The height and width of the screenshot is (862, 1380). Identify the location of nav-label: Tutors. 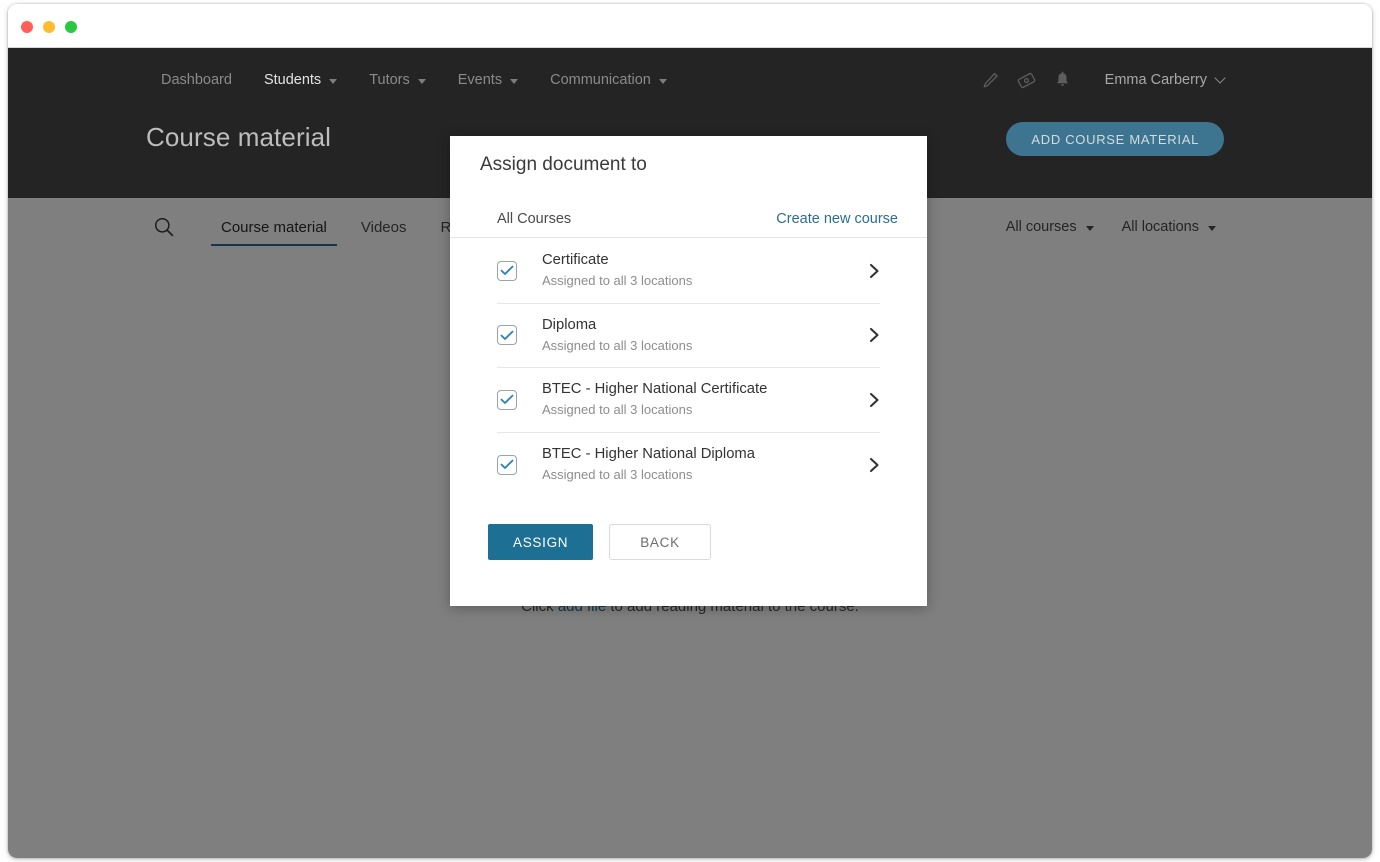
(389, 80).